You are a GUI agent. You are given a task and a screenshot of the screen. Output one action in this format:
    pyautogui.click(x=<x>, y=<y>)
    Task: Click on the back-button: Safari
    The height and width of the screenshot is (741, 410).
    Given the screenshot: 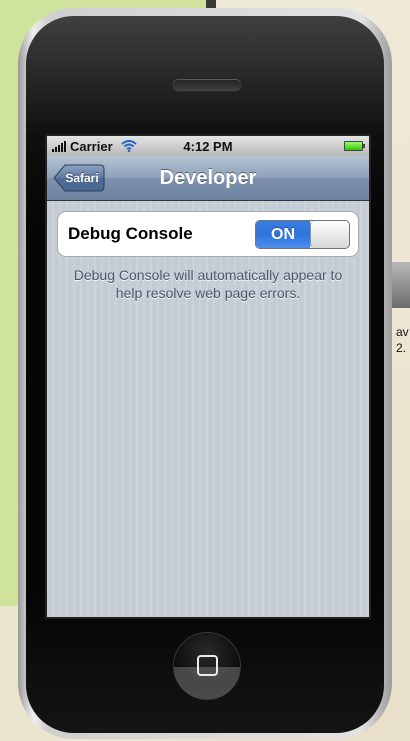 What is the action you would take?
    pyautogui.click(x=79, y=178)
    